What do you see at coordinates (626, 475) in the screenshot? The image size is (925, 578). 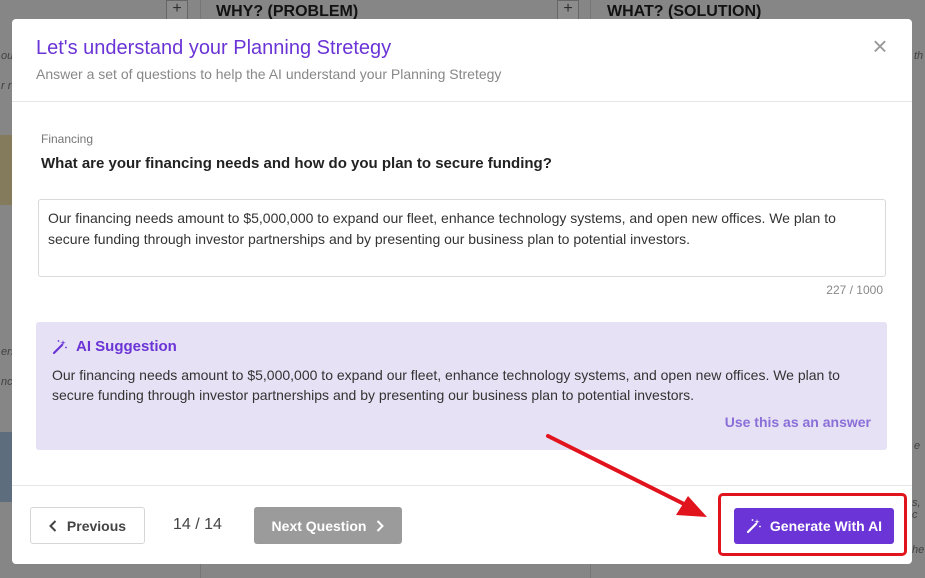 I see `annotation-arrow-icon` at bounding box center [626, 475].